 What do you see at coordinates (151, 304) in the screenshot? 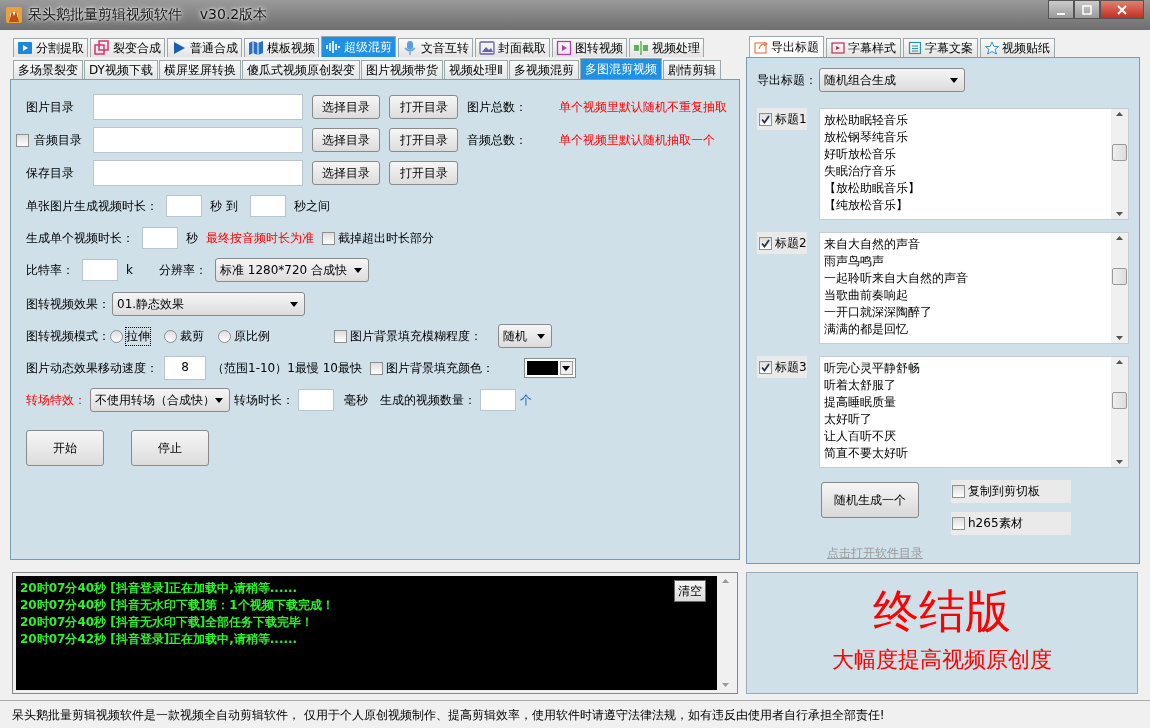
I see `dropdown-value: 01.静态效果` at bounding box center [151, 304].